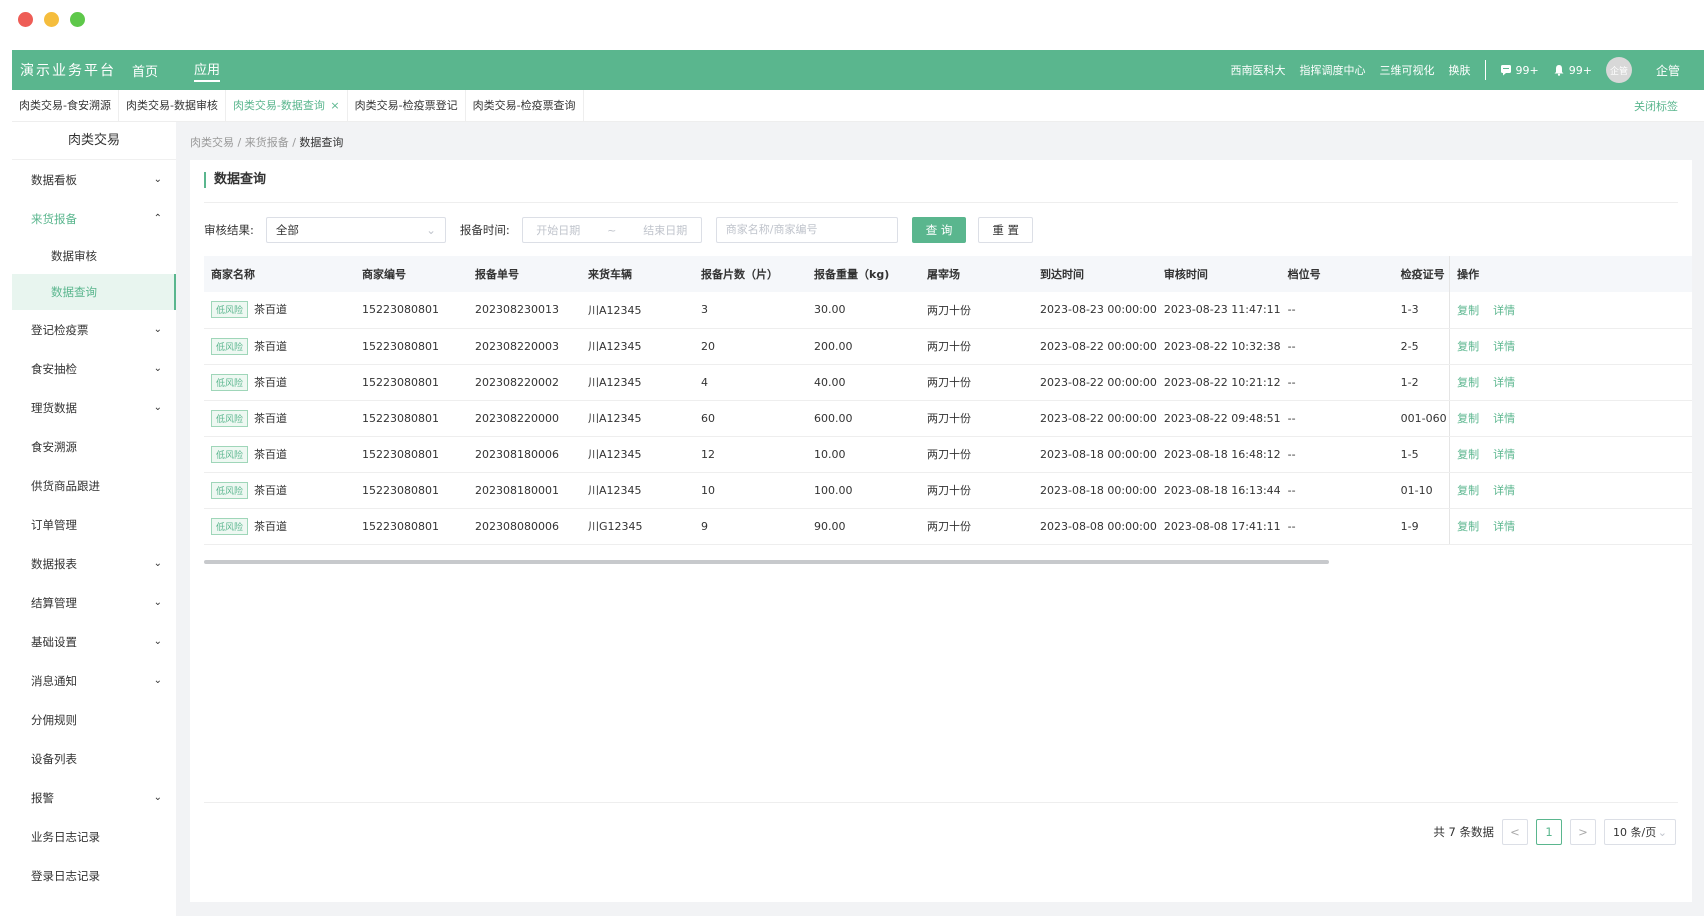  Describe the element at coordinates (94, 680) in the screenshot. I see `sidebar-item-notifications: 消息通知 ⌄` at that location.